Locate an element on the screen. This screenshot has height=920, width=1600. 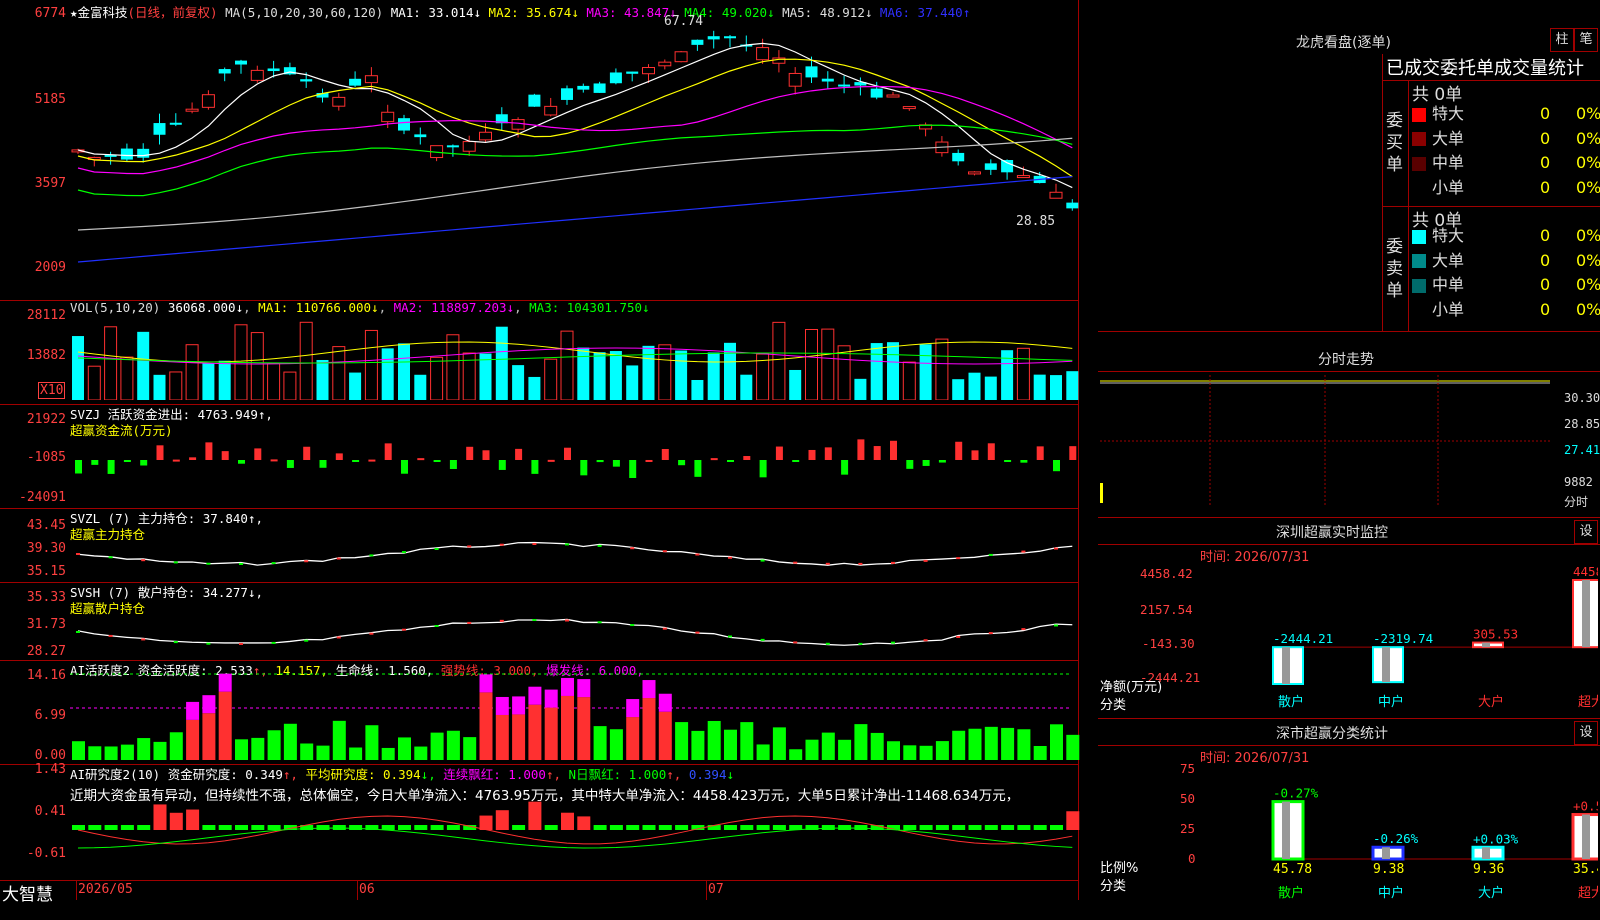
sz-class-tick: 25 is located at coordinates (1188, 828).